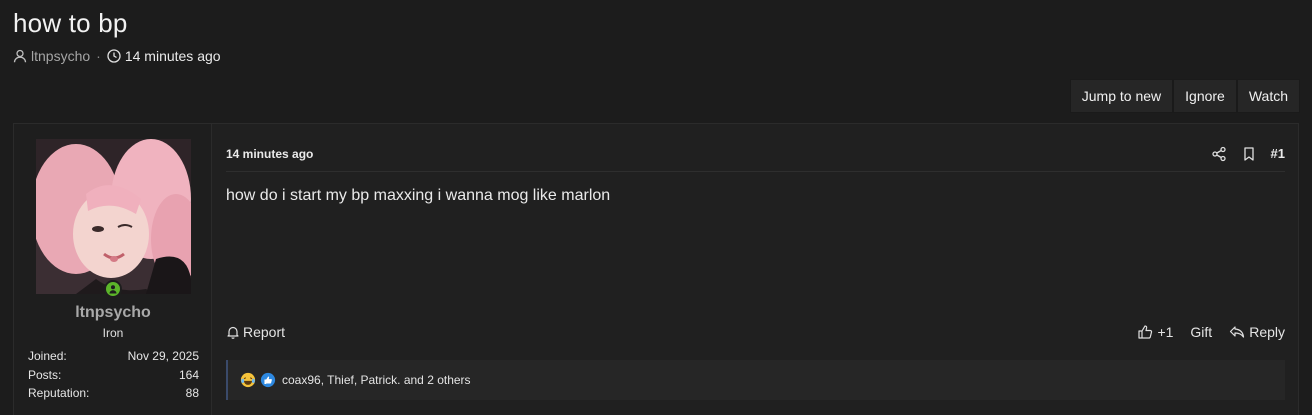 The height and width of the screenshot is (415, 1312). I want to click on post-header: 14 minutes ago #1, so click(755, 154).